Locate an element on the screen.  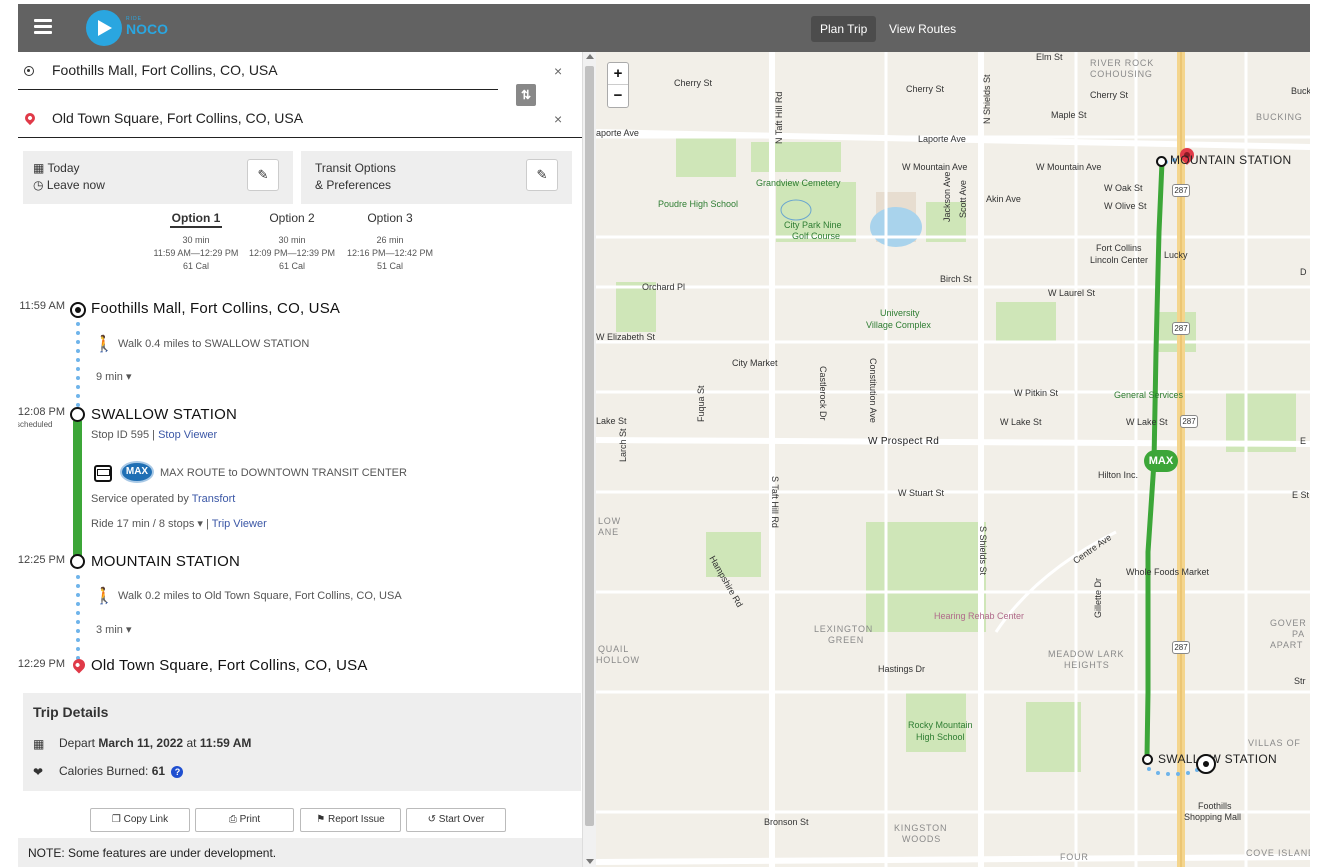
origin-map-marker is located at coordinates (1206, 764).